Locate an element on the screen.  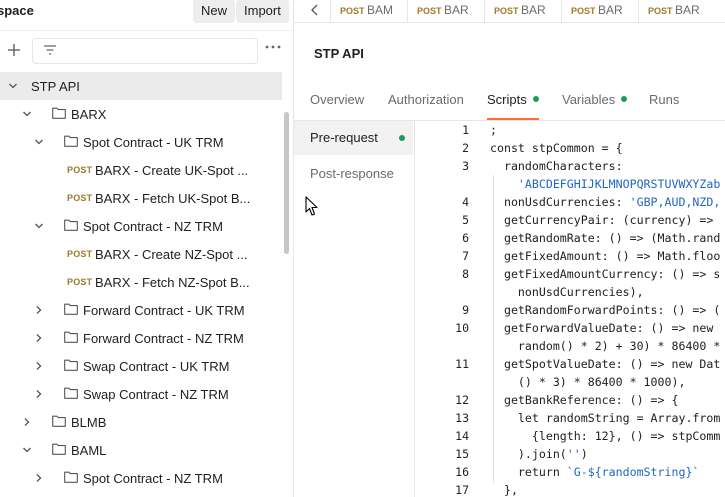
tree-folder-item: BLMB is located at coordinates (141, 422).